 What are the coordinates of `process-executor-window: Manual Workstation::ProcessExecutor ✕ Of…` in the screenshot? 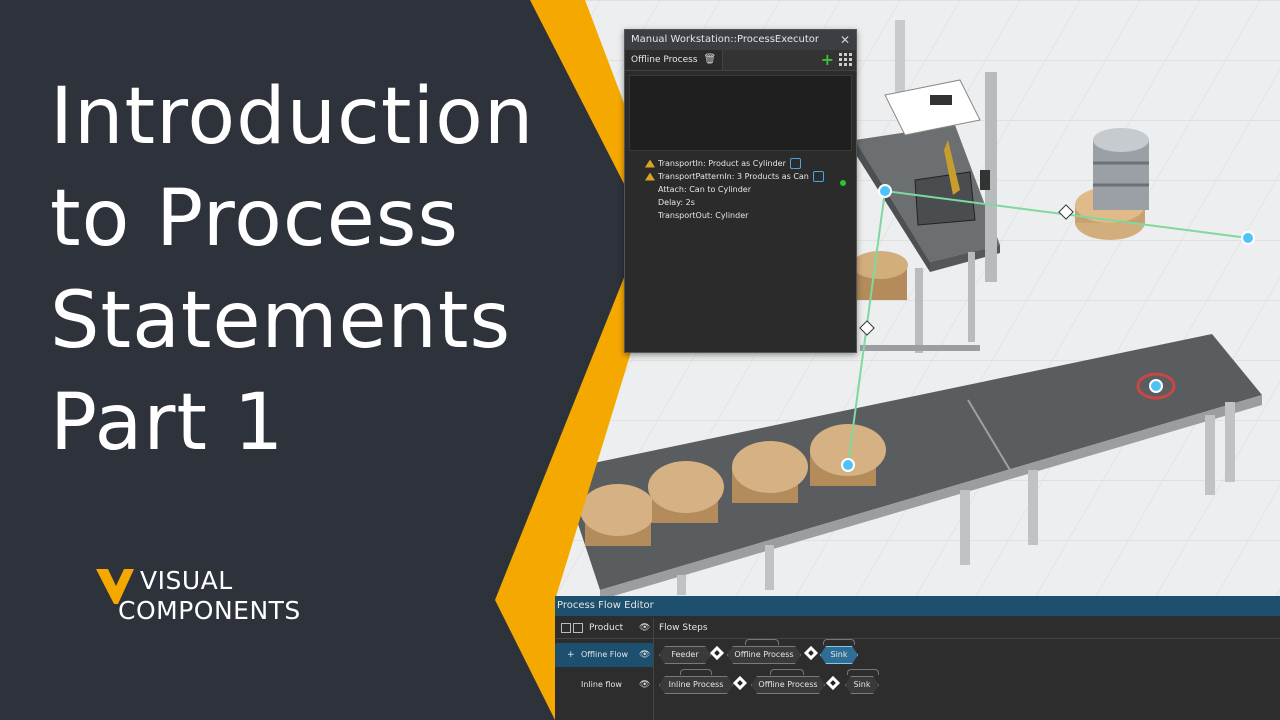 It's located at (740, 191).